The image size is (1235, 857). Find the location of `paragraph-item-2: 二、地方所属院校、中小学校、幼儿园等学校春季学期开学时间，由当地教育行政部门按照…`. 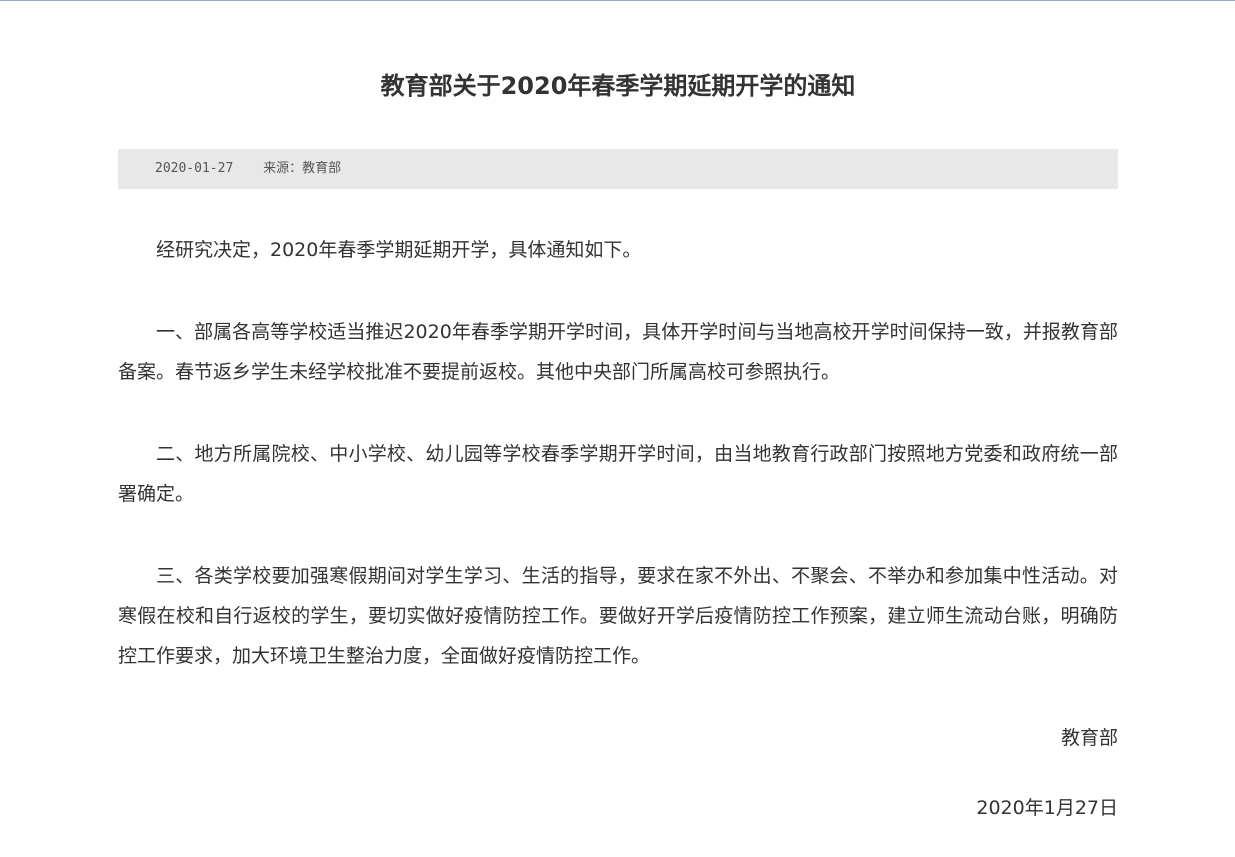

paragraph-item-2: 二、地方所属院校、中小学校、幼儿园等学校春季学期开学时间，由当地教育行政部门按照… is located at coordinates (618, 474).